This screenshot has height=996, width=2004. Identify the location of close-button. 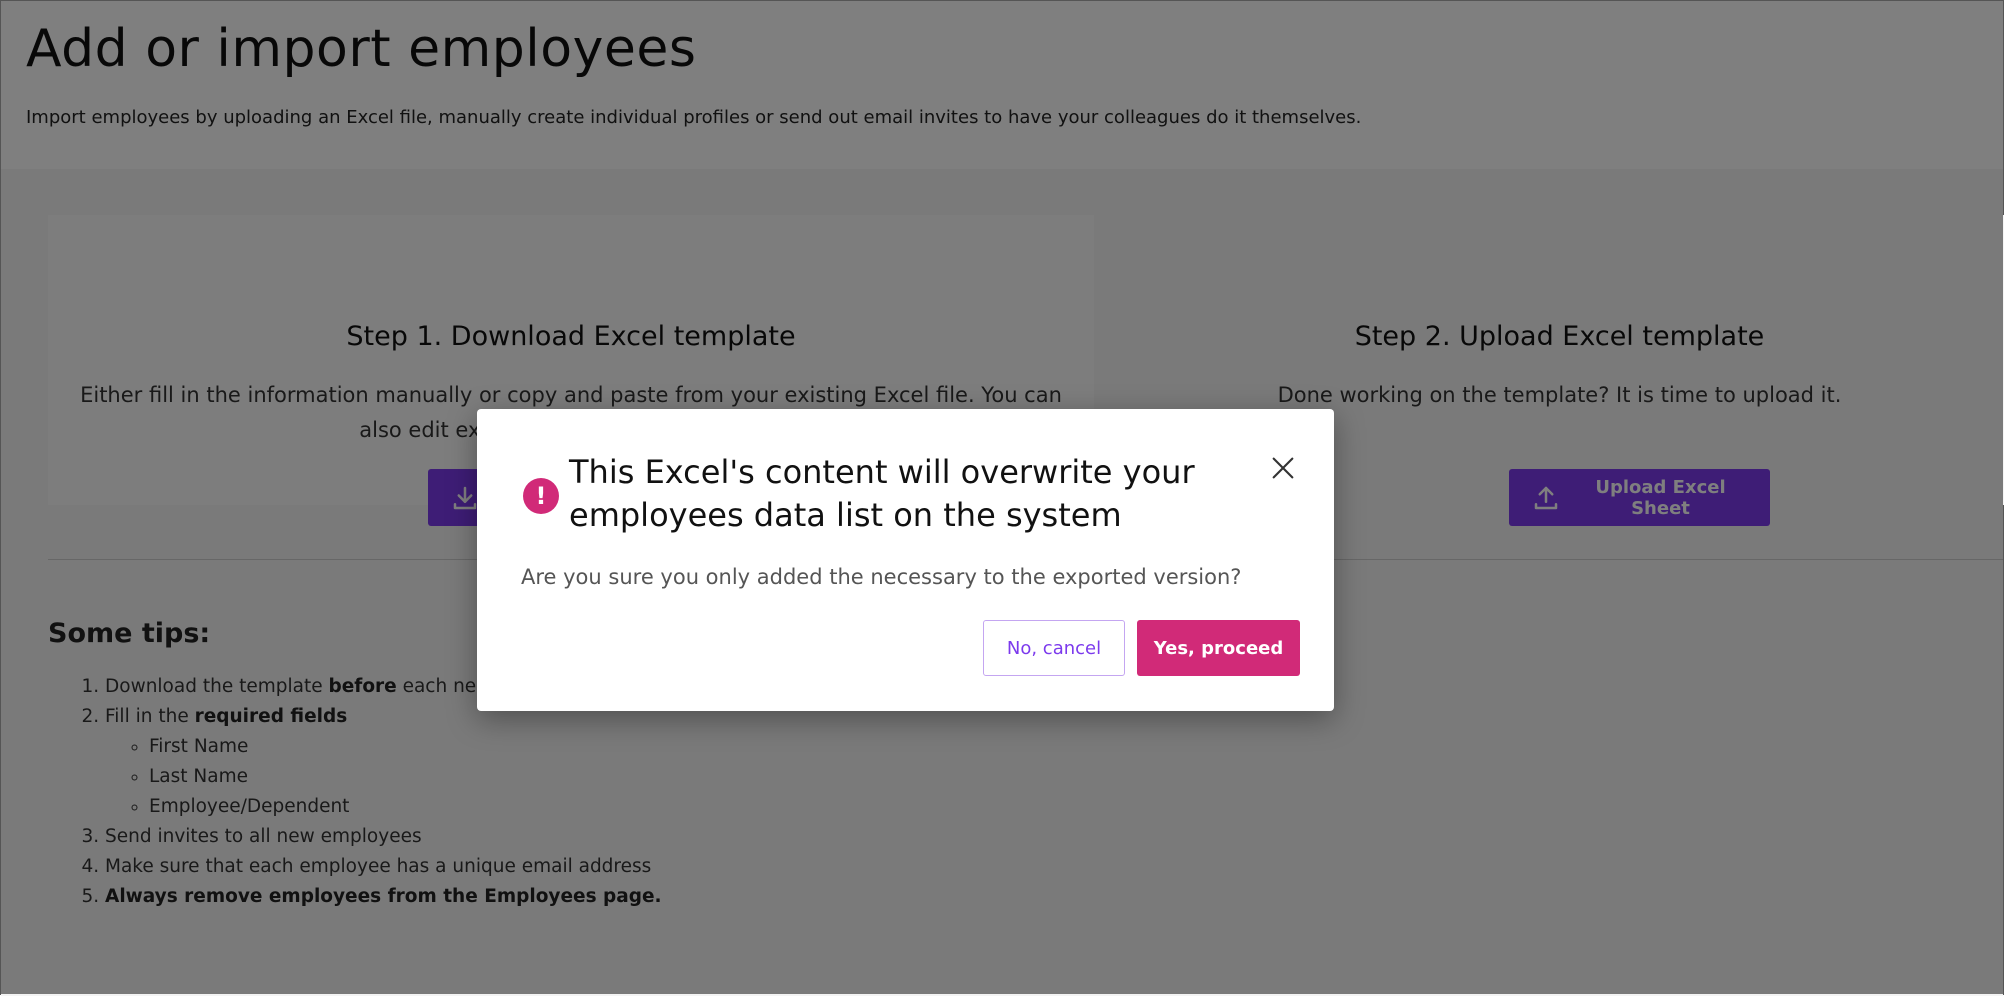
(1283, 468).